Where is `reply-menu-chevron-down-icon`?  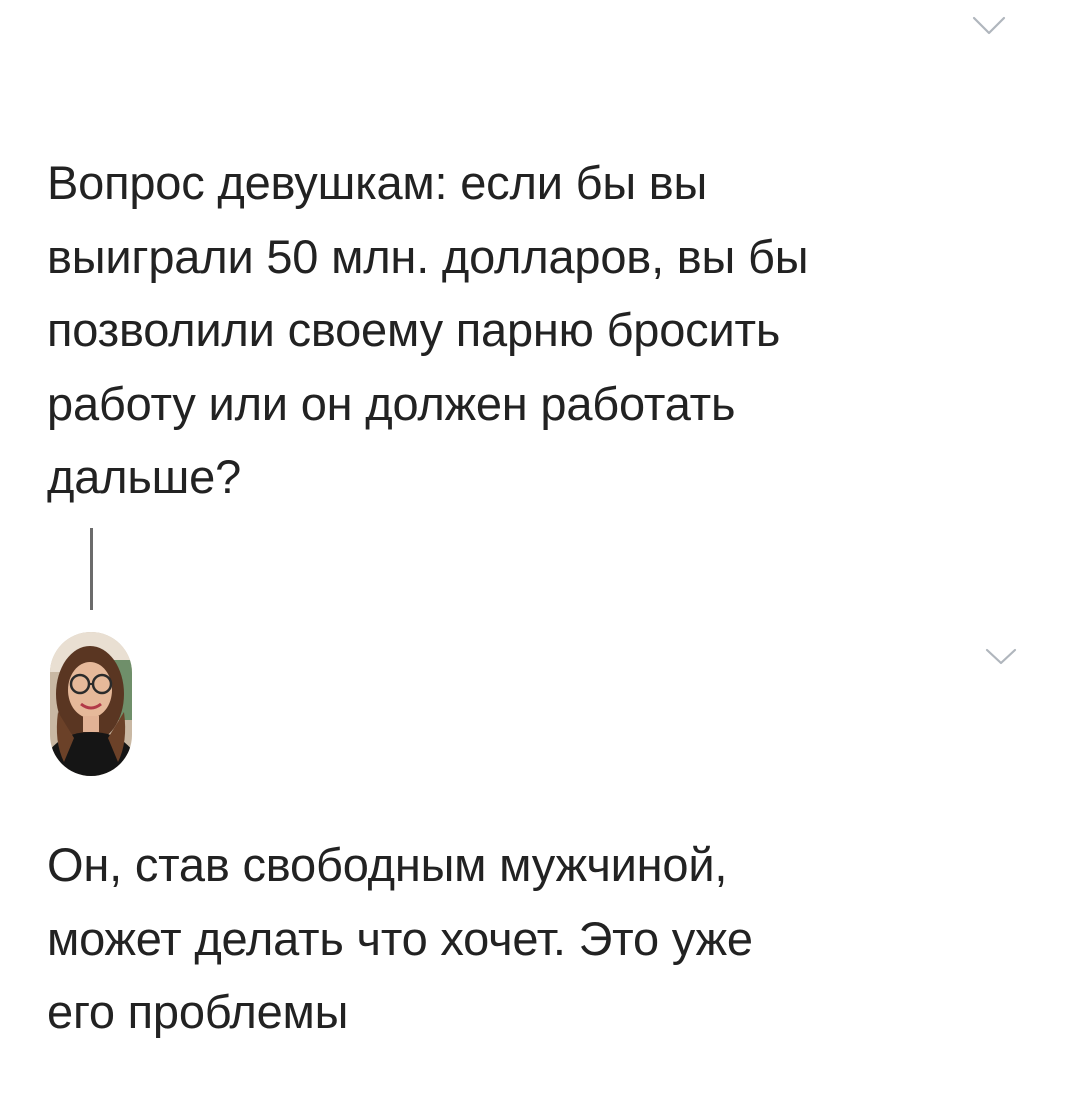 reply-menu-chevron-down-icon is located at coordinates (1001, 657).